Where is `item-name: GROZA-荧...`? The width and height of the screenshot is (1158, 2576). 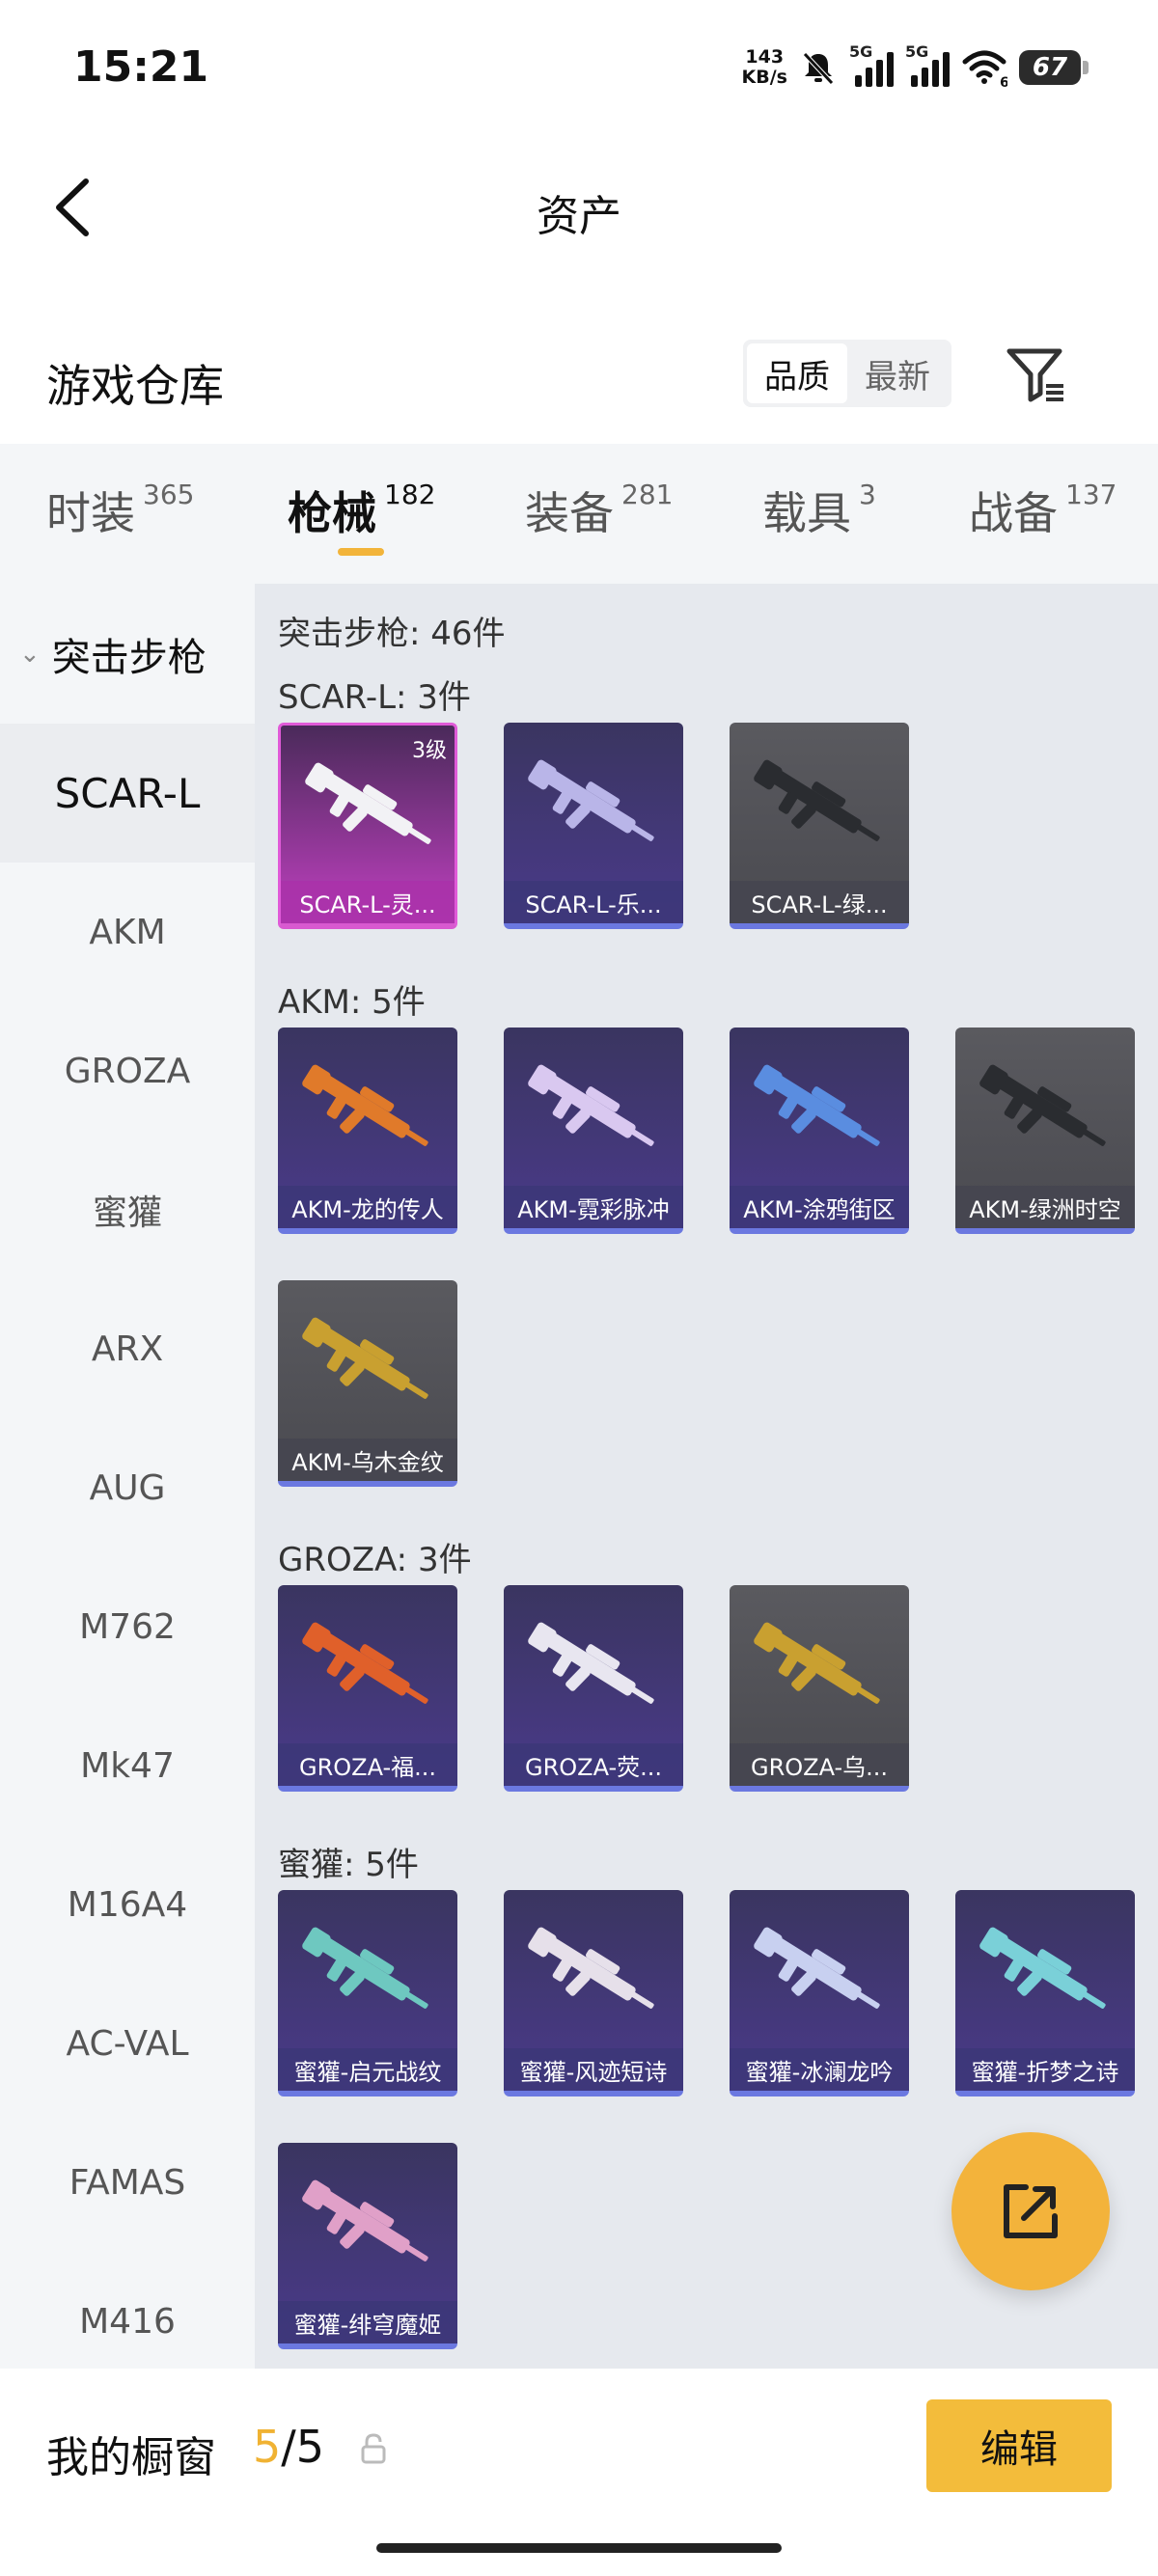
item-name: GROZA-荧... is located at coordinates (593, 1764).